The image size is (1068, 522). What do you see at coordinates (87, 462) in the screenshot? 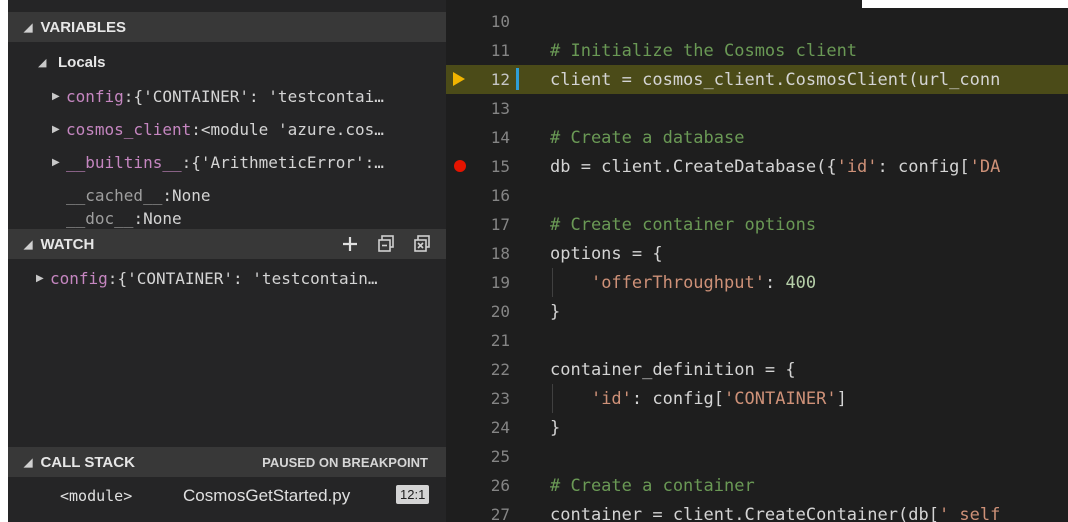
I see `call-stack-header-label: CALL STACK` at bounding box center [87, 462].